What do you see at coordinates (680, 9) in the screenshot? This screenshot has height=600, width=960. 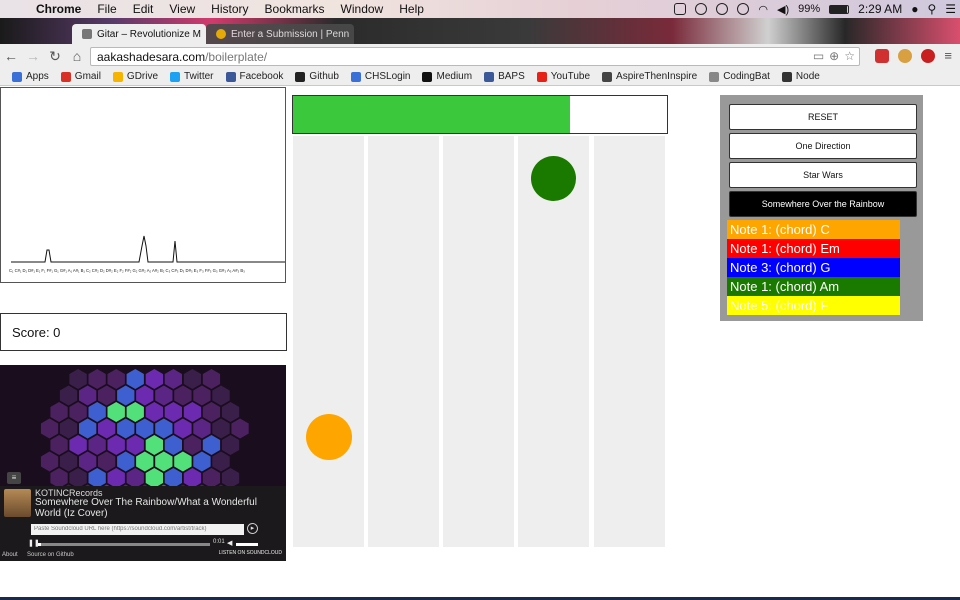 I see `dropbox-icon` at bounding box center [680, 9].